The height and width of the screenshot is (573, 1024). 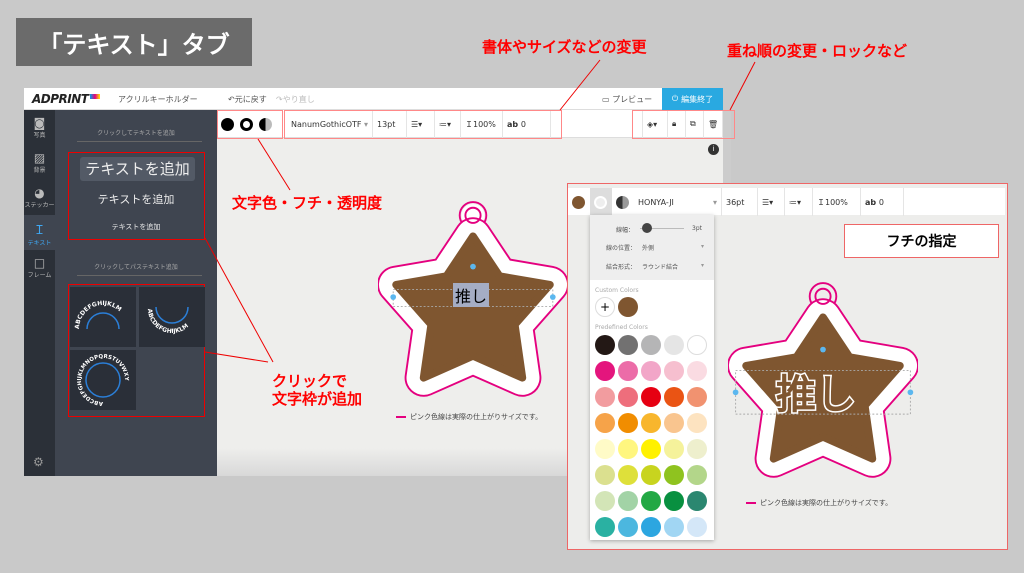 What do you see at coordinates (647, 228) in the screenshot?
I see `slider-handle` at bounding box center [647, 228].